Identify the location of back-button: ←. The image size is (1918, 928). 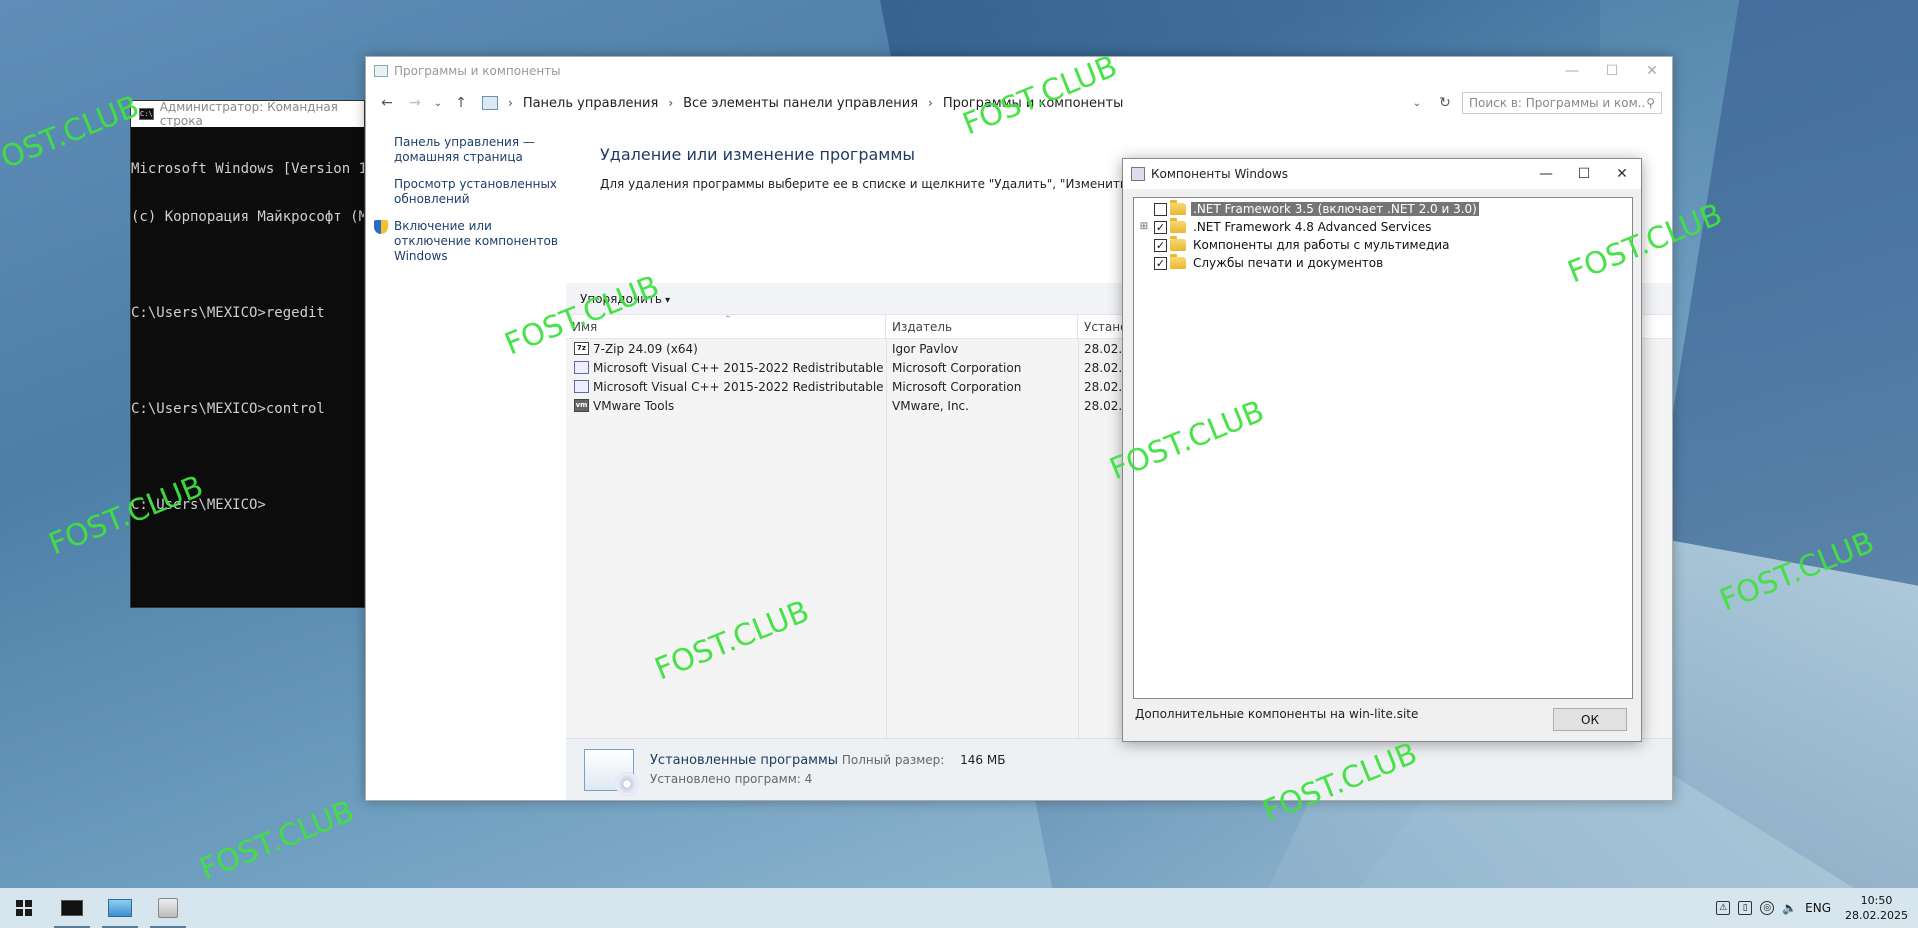
(387, 103).